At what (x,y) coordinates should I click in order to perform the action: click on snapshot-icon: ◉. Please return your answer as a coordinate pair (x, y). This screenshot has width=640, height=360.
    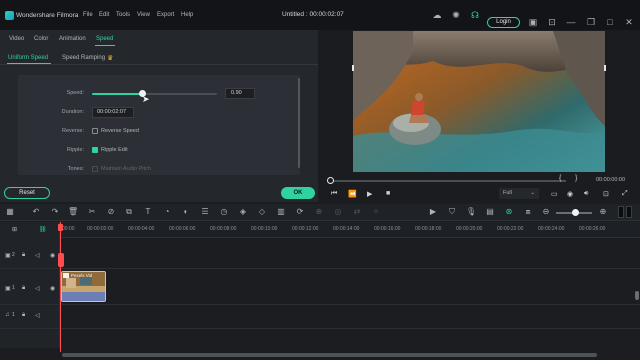
    Looking at the image, I should click on (570, 194).